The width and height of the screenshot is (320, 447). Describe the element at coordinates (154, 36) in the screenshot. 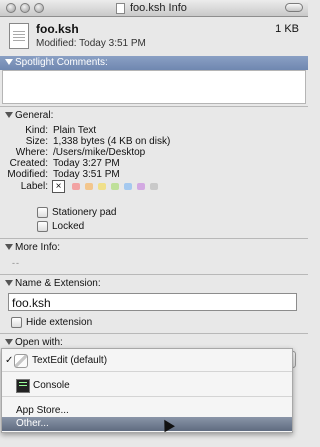

I see `file-header: foo.ksh Modified: Today 3:51 PM 1 KB` at that location.